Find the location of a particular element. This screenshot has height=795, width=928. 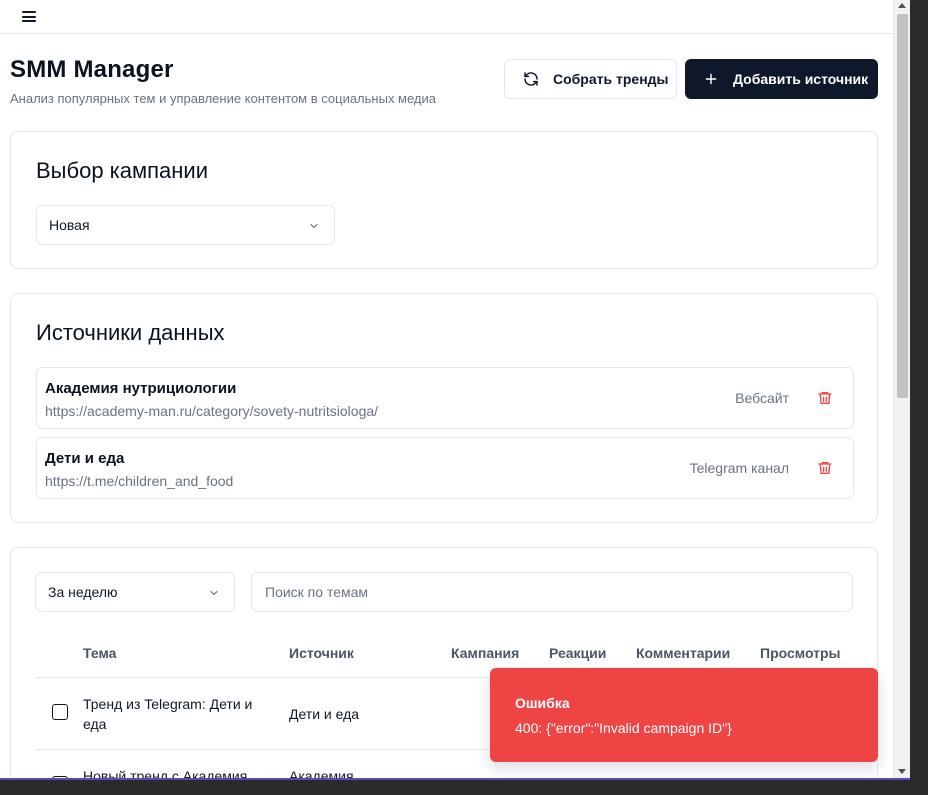

add-source-label: Добавить источник is located at coordinates (801, 79).